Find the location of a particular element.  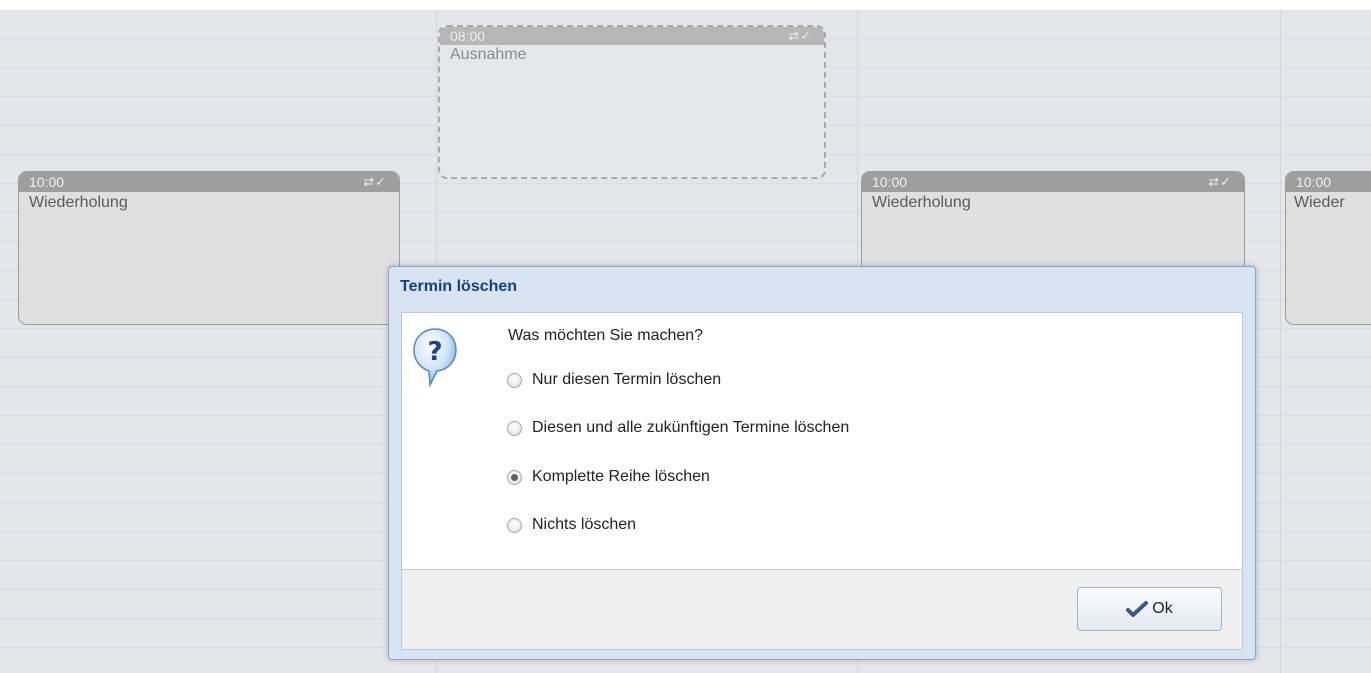

option-label: Nichts löschen is located at coordinates (584, 524).